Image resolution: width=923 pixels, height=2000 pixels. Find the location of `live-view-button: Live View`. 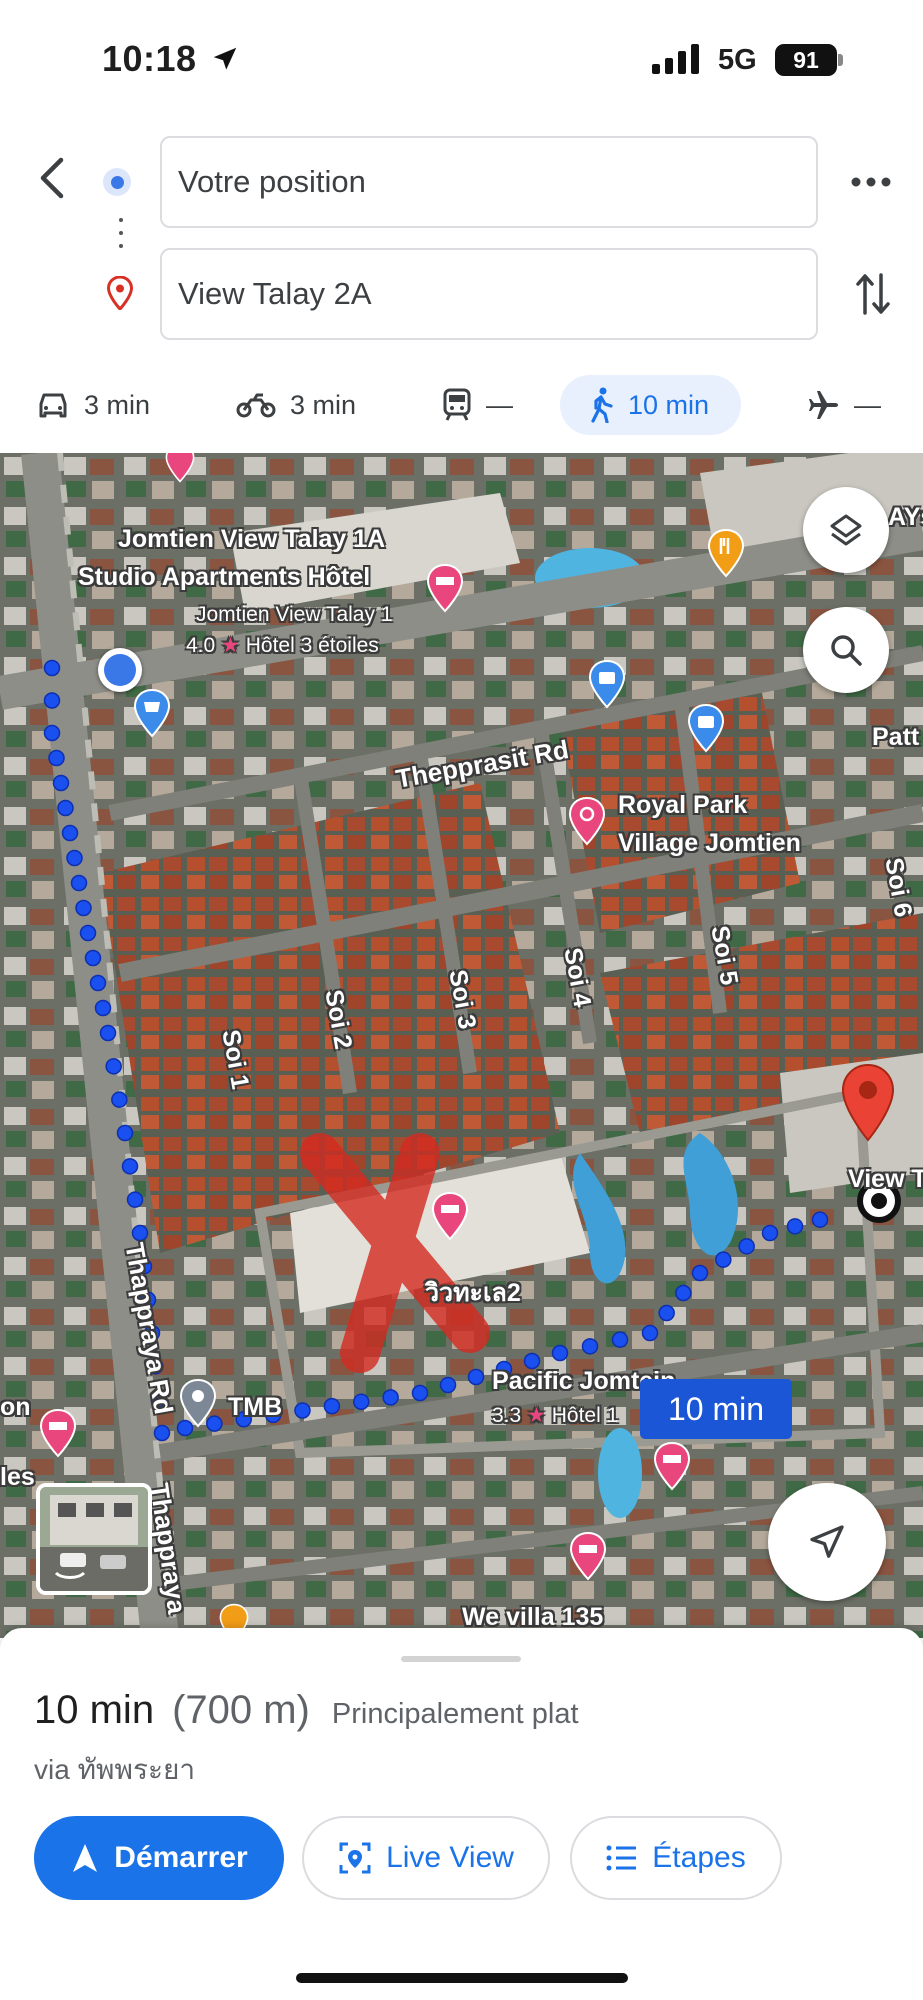

live-view-button: Live View is located at coordinates (426, 1858).